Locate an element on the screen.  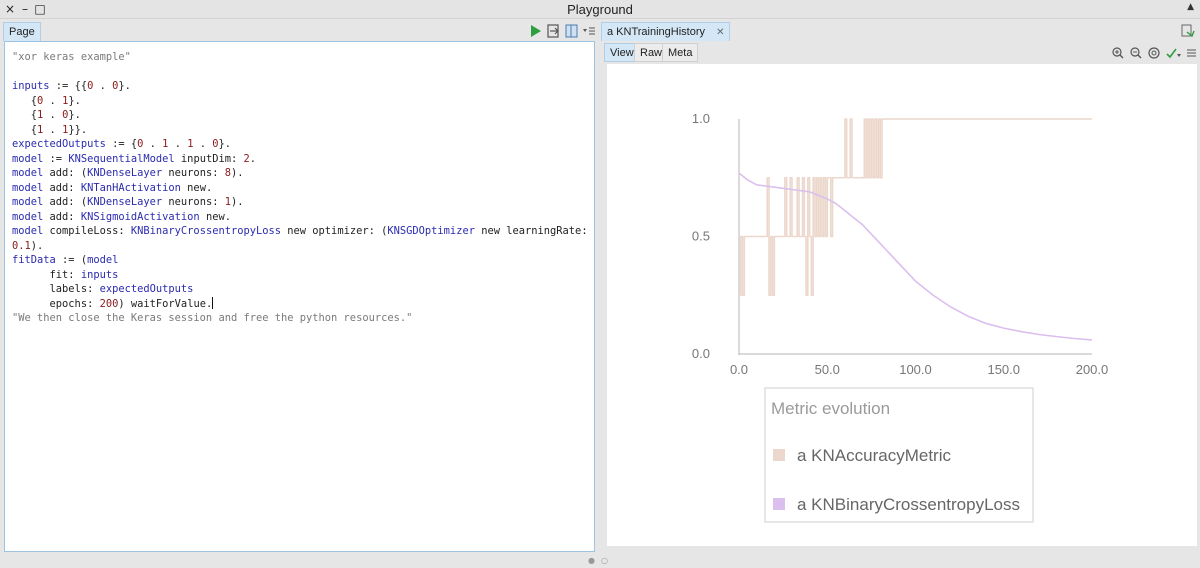
code-token: add: ( is located at coordinates (65, 202).